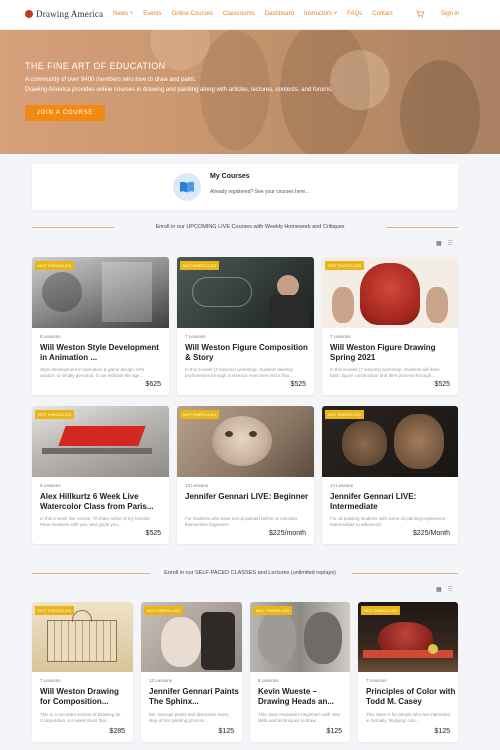 This screenshot has height=750, width=500. What do you see at coordinates (420, 14) in the screenshot?
I see `cart-icon` at bounding box center [420, 14].